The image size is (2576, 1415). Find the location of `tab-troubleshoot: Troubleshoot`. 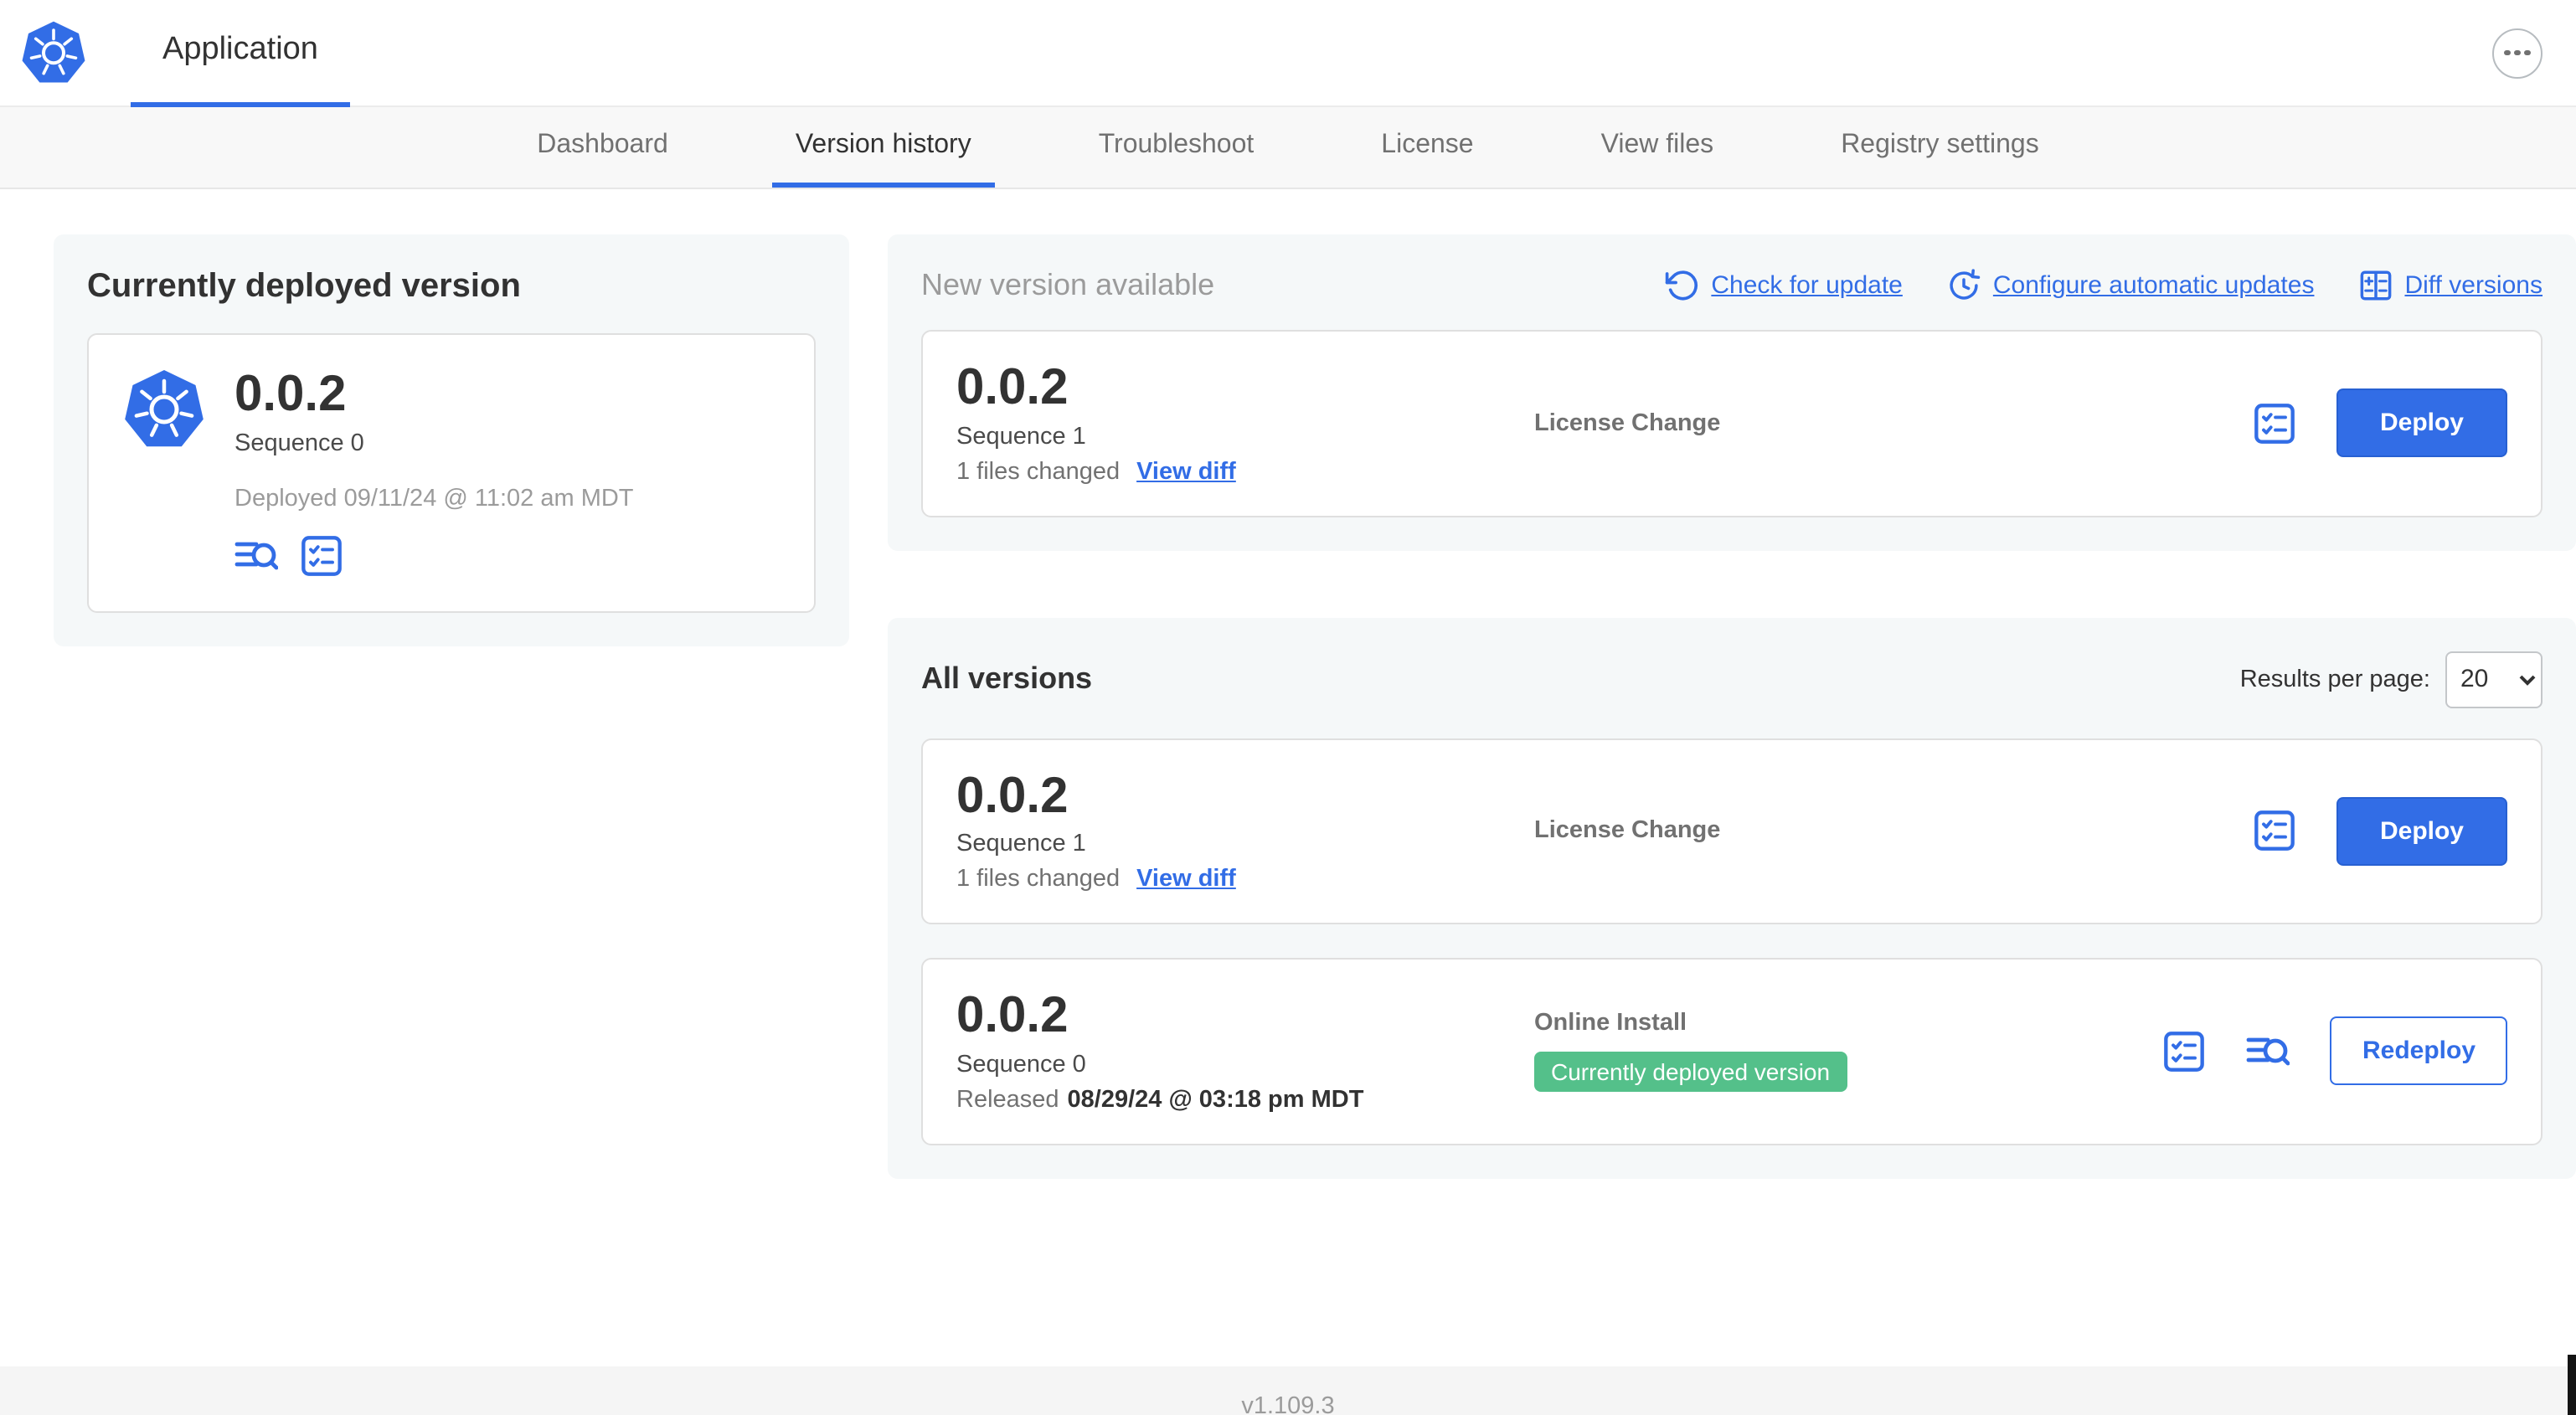

tab-troubleshoot: Troubleshoot is located at coordinates (1176, 147).